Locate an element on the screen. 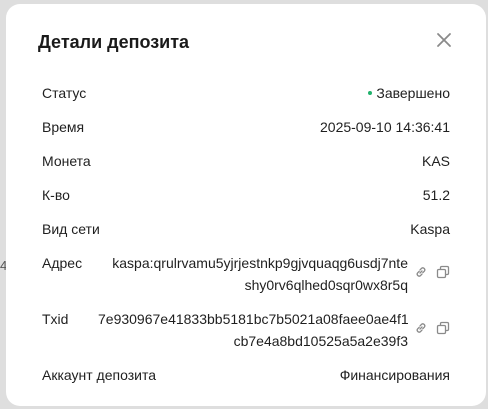  status-value: Завершено is located at coordinates (413, 93).